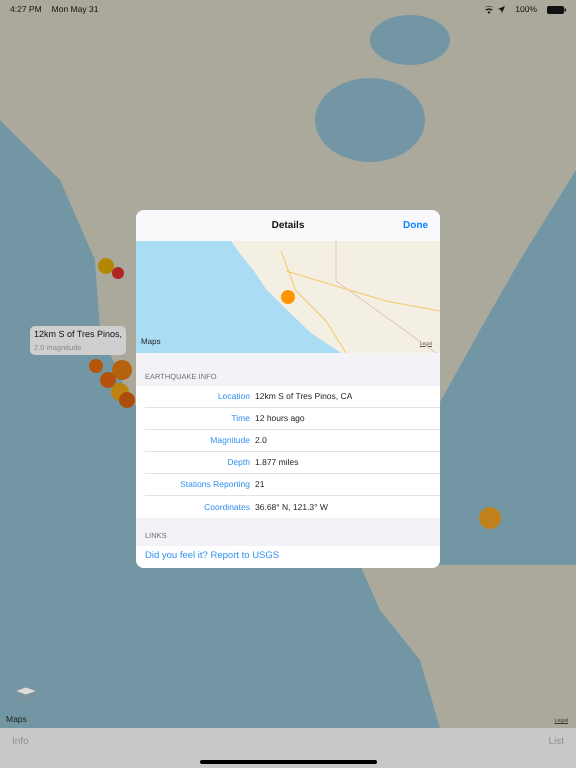 This screenshot has height=768, width=576. What do you see at coordinates (259, 485) in the screenshot?
I see `field-value: 21` at bounding box center [259, 485].